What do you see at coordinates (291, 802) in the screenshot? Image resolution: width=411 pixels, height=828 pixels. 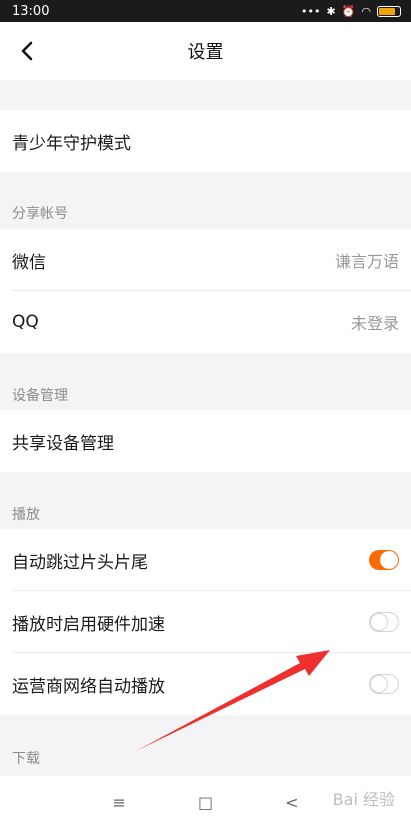 I see `back-nav-icon: <` at bounding box center [291, 802].